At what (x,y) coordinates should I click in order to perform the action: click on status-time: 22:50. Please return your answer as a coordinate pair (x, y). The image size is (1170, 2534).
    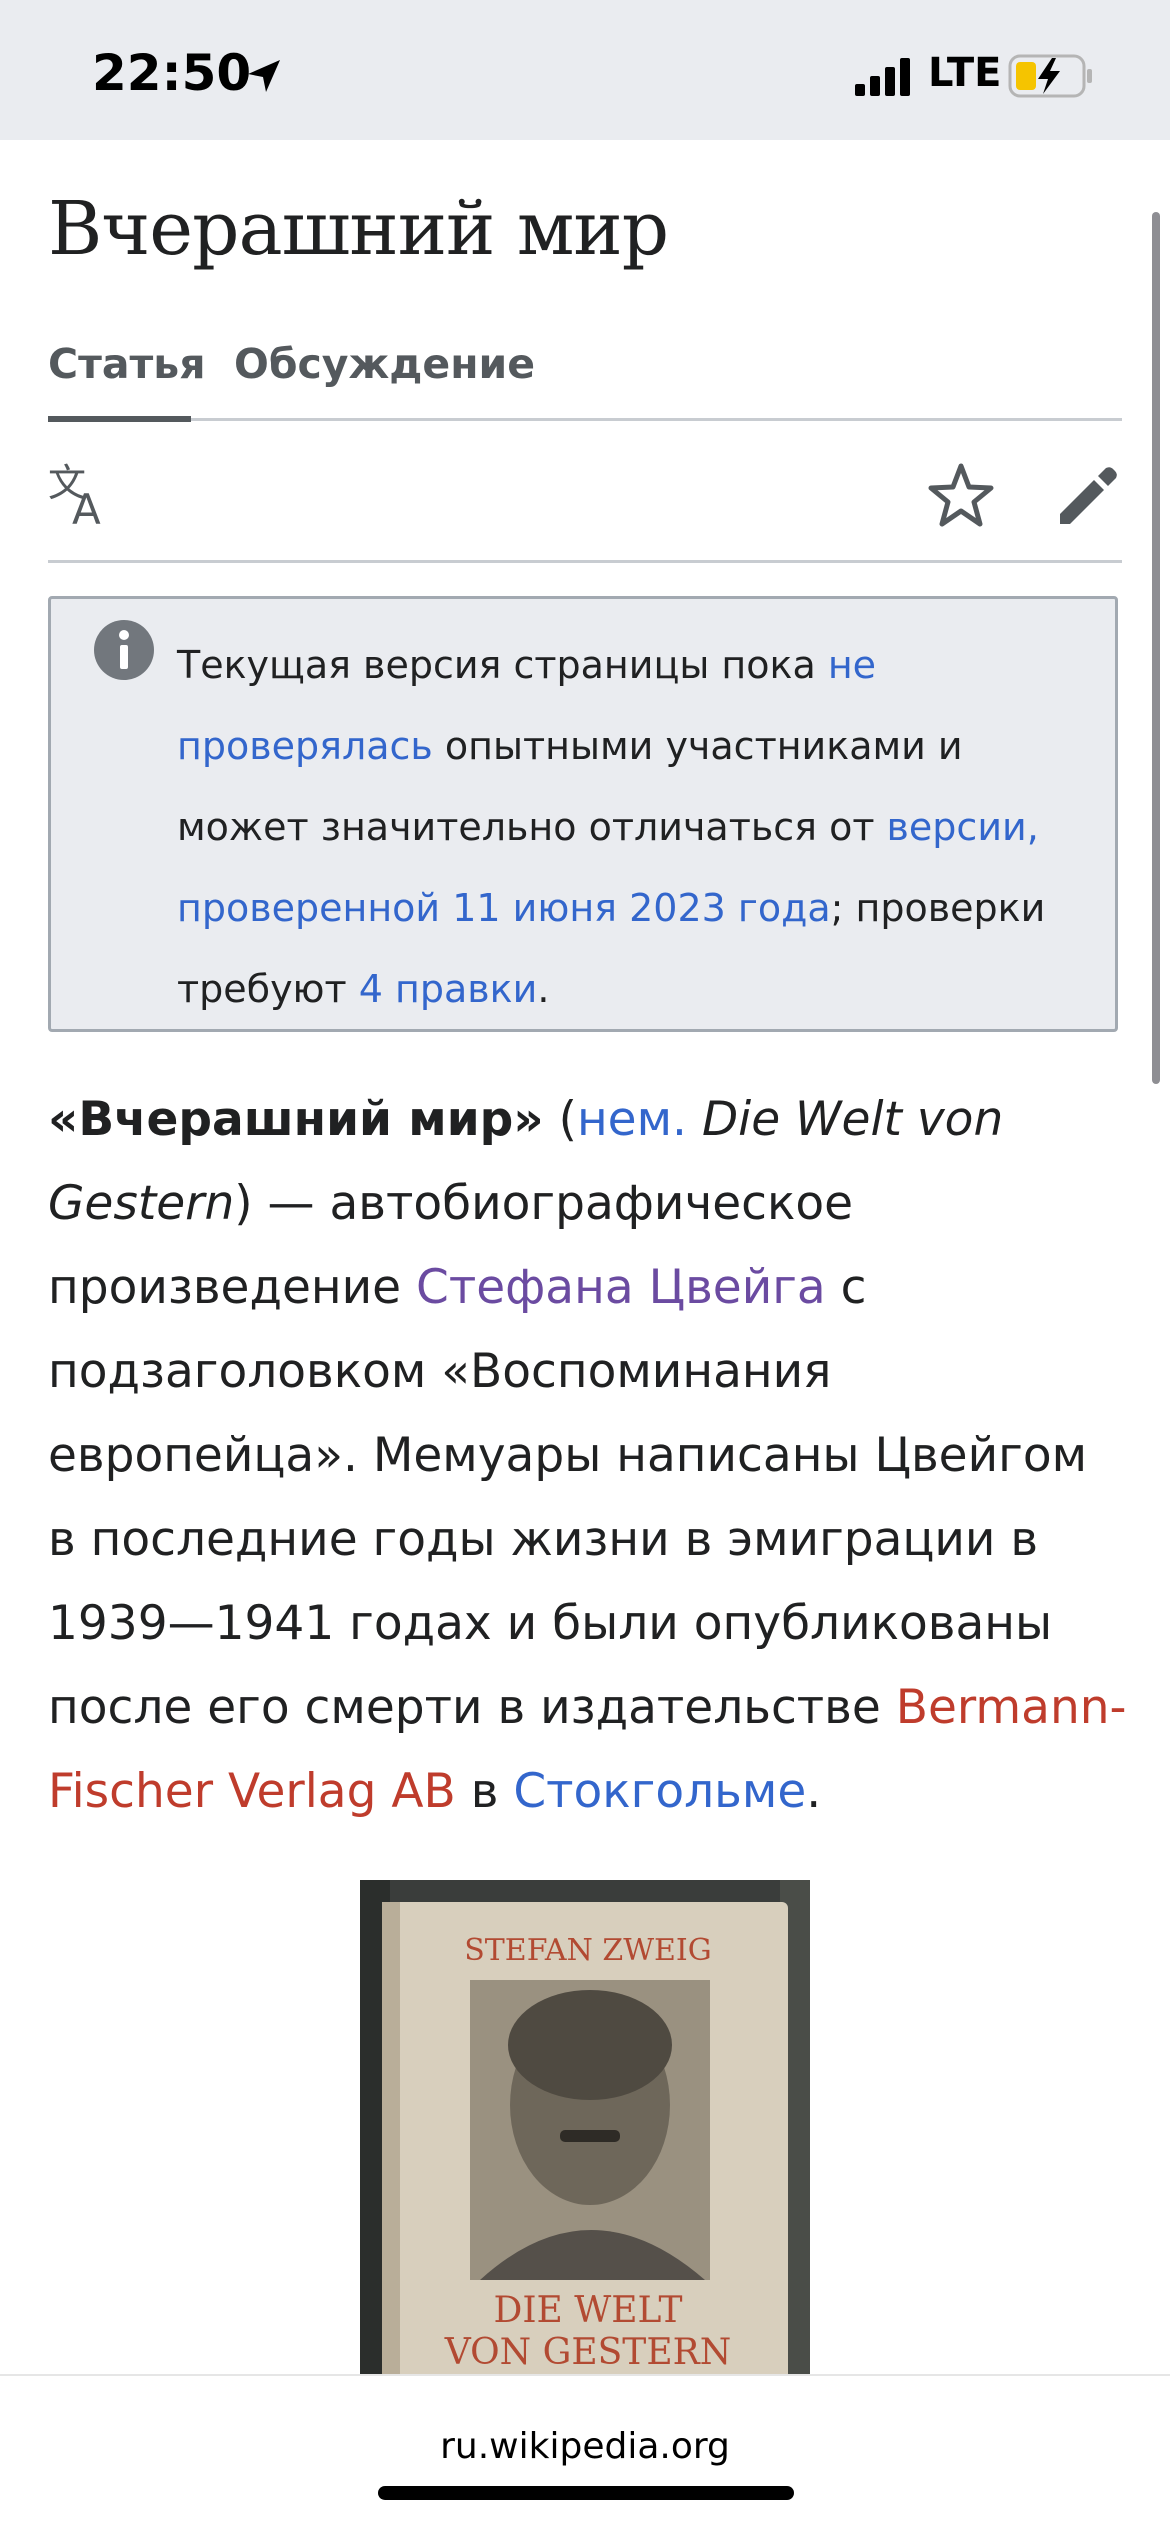
    Looking at the image, I should click on (172, 73).